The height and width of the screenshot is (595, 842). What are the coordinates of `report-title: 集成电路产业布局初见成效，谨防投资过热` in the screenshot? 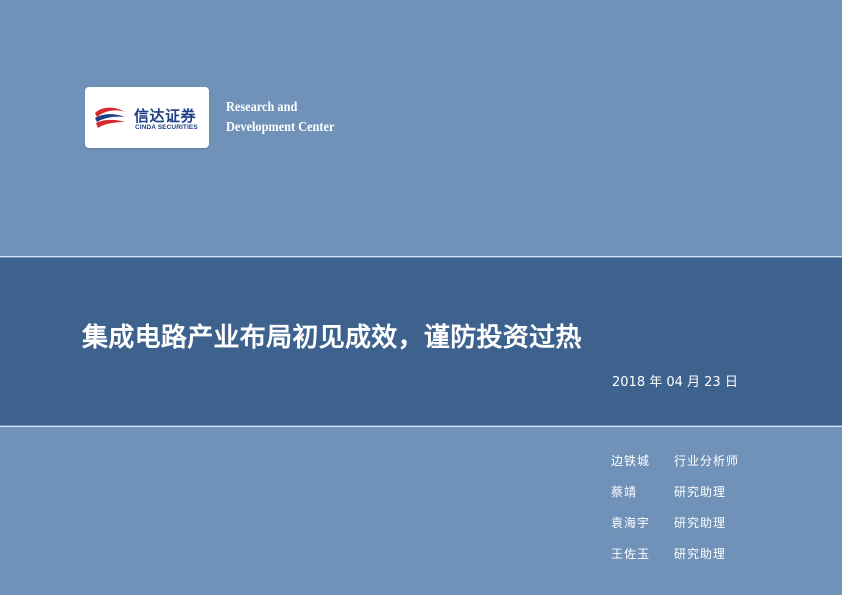 It's located at (332, 338).